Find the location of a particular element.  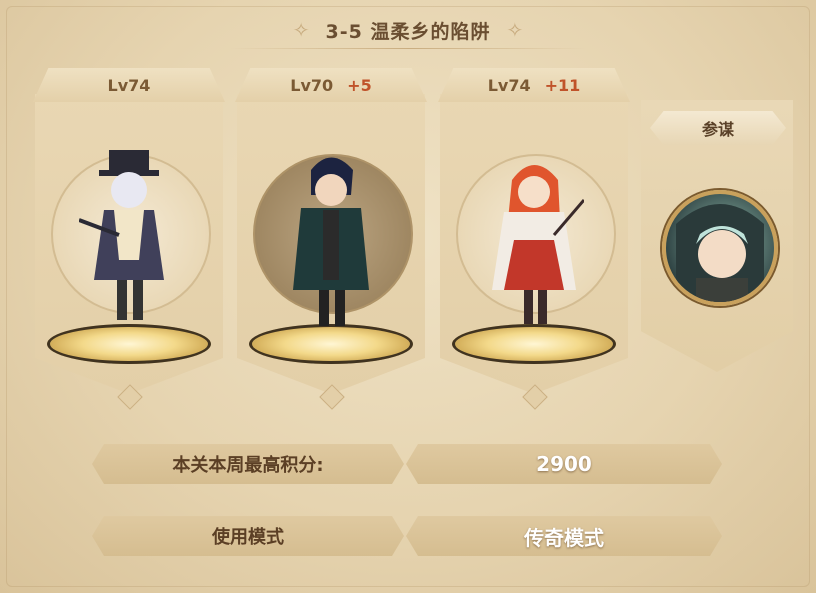

use-mode-button: 使用模式 is located at coordinates (248, 536).